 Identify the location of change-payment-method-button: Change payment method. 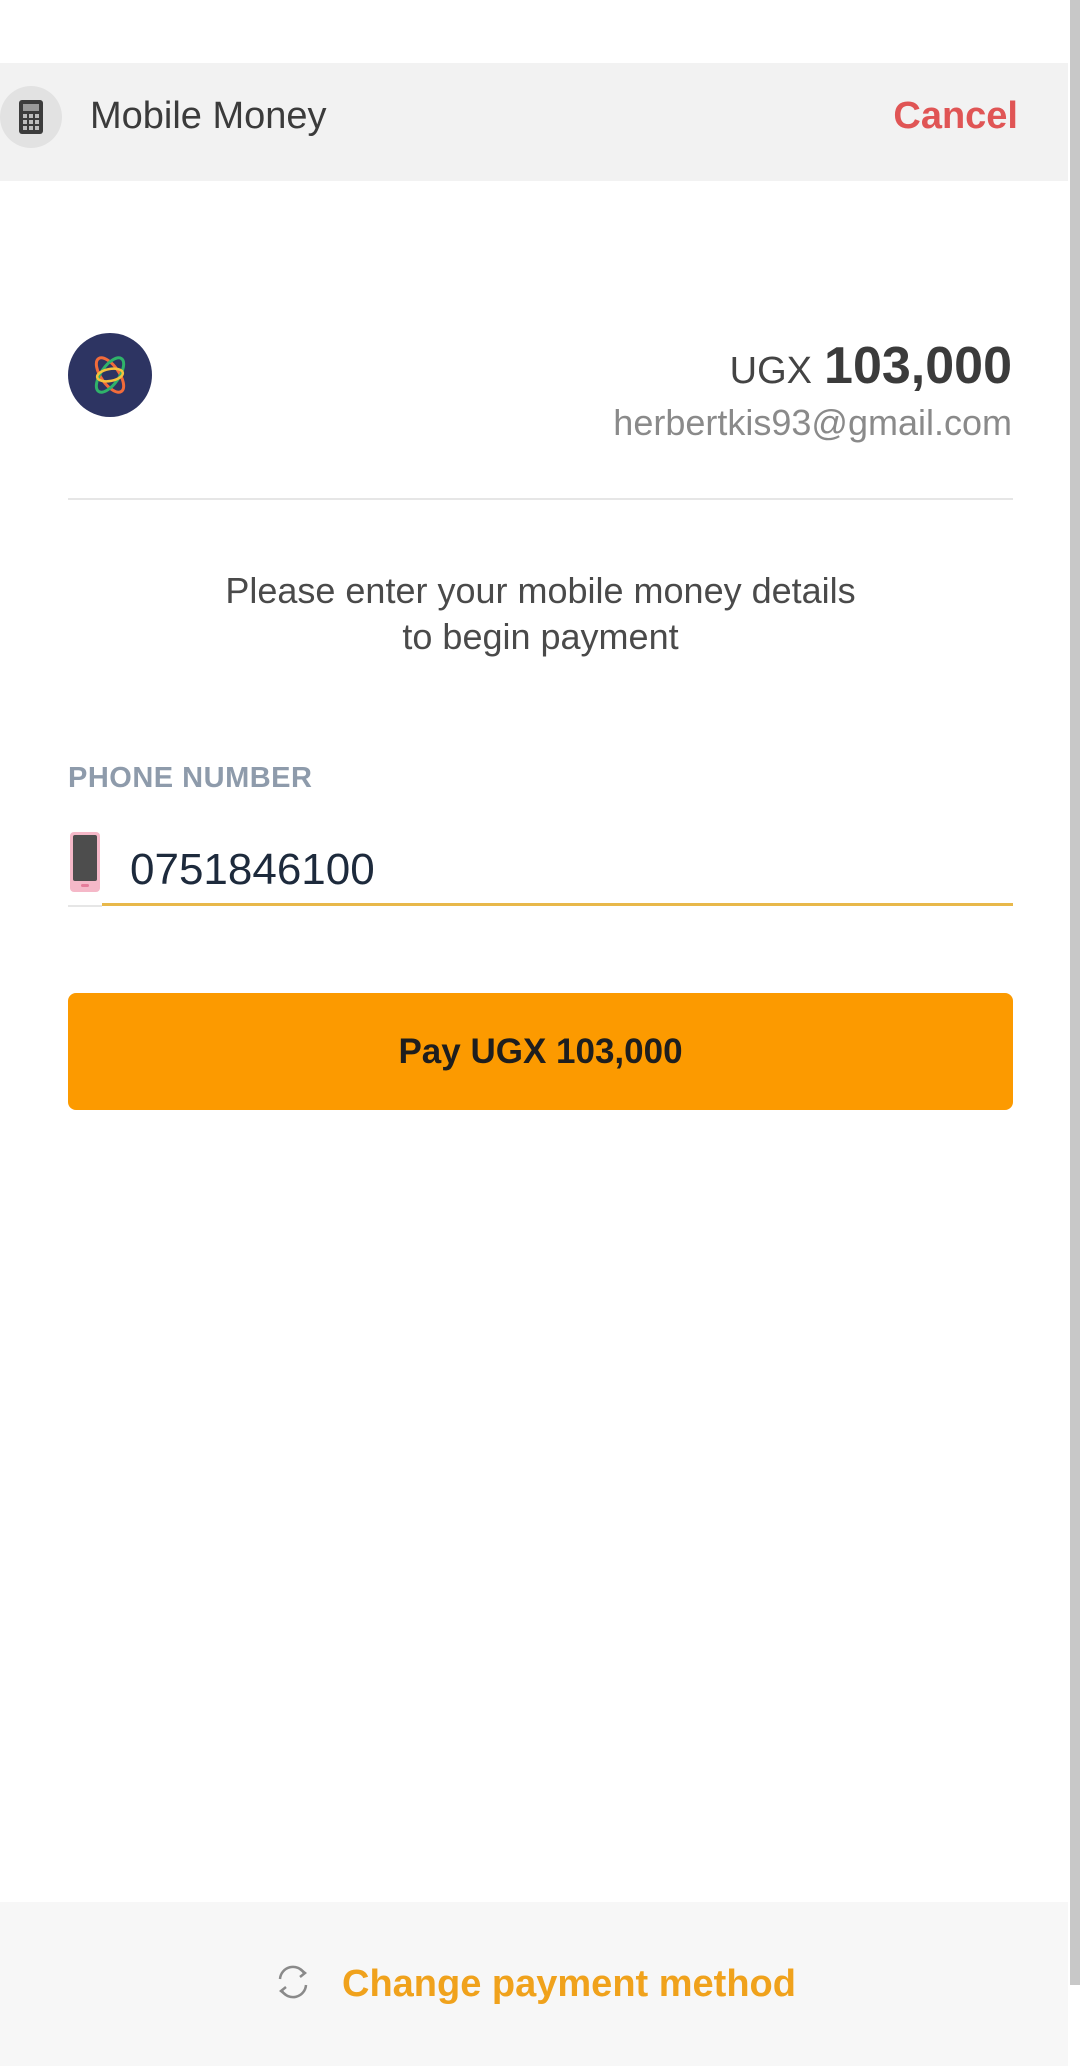
(534, 1984).